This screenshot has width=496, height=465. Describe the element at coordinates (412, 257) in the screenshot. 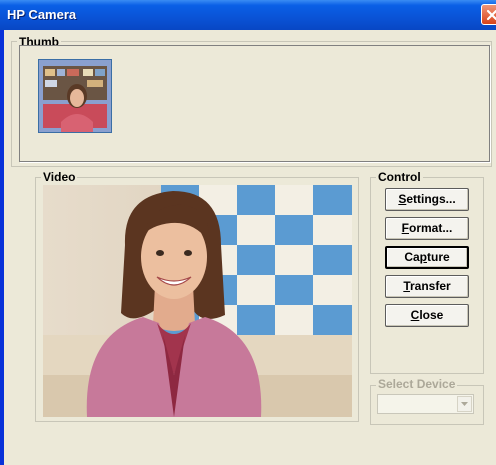

I see `capture-label-pre: Ca` at that location.